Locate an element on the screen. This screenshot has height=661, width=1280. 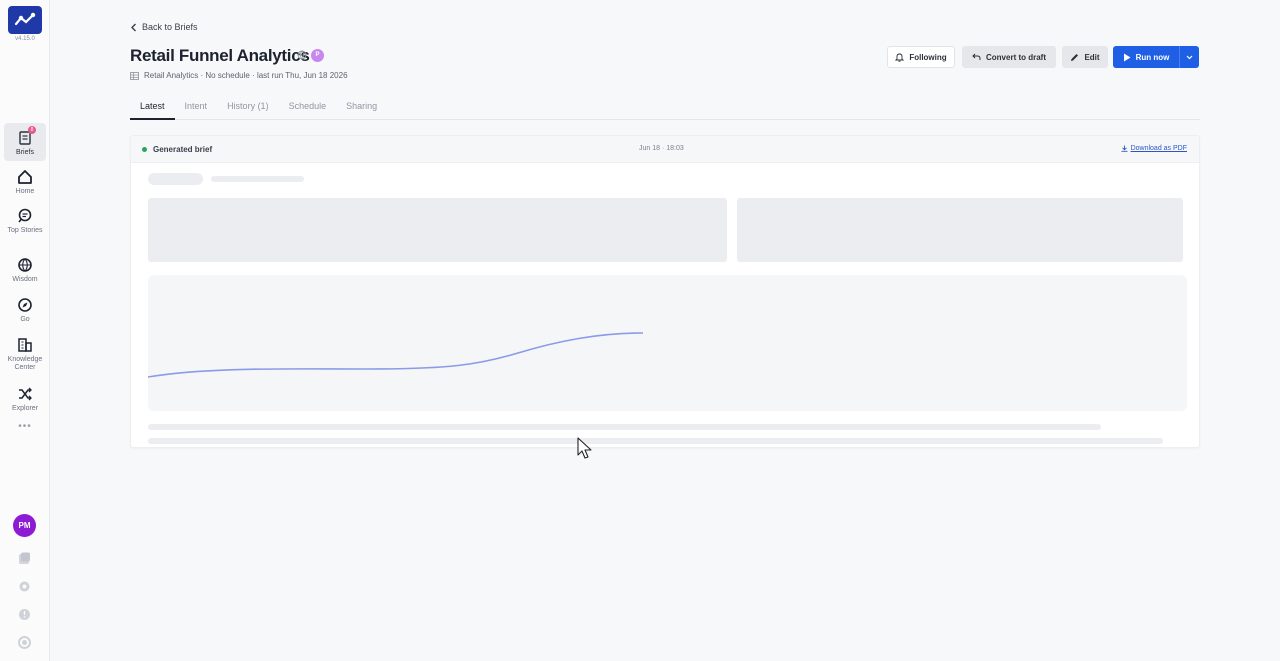
edit-button: Edit is located at coordinates (1085, 57).